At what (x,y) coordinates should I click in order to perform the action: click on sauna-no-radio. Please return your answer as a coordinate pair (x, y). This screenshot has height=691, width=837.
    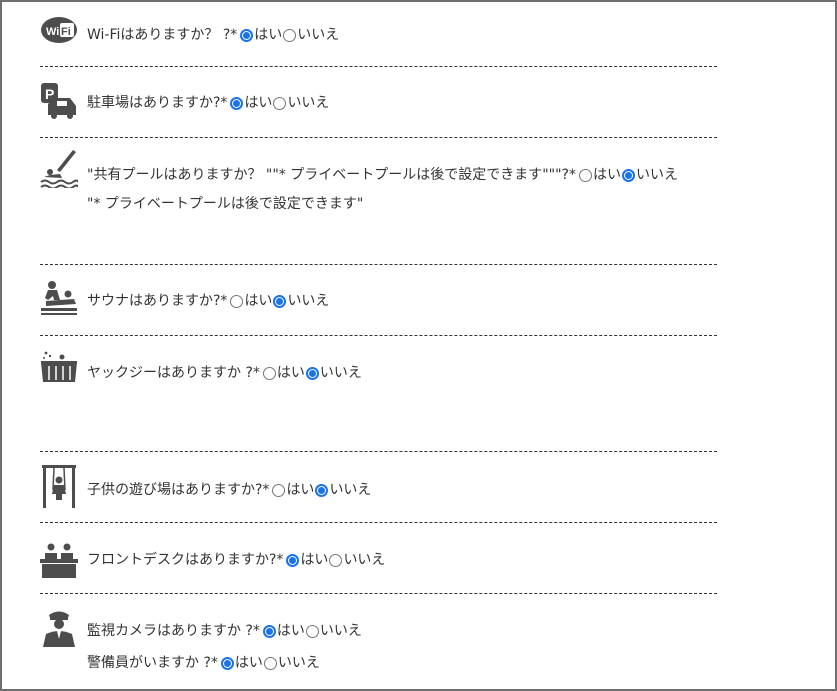
    Looking at the image, I should click on (280, 301).